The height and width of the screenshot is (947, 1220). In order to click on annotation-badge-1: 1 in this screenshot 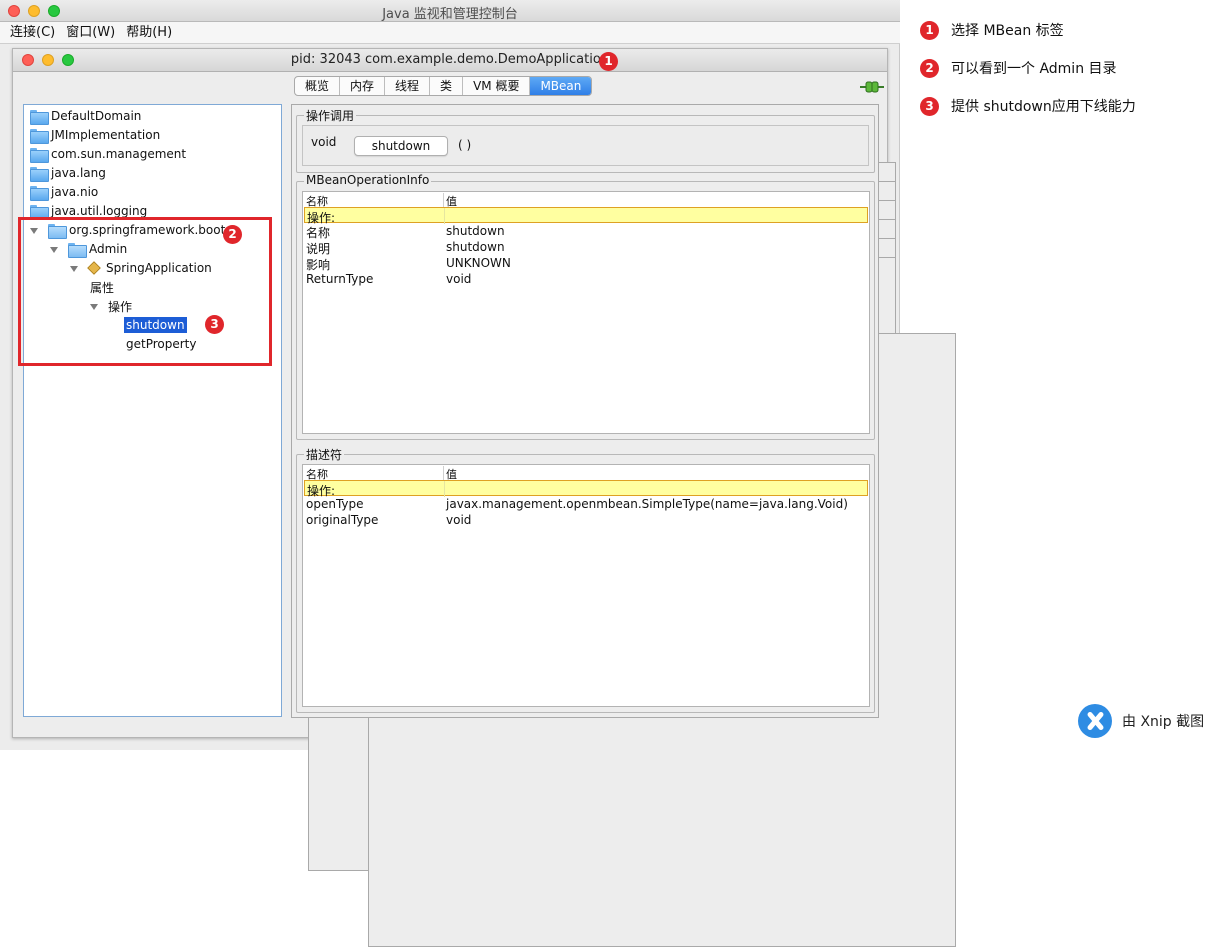, I will do `click(608, 61)`.